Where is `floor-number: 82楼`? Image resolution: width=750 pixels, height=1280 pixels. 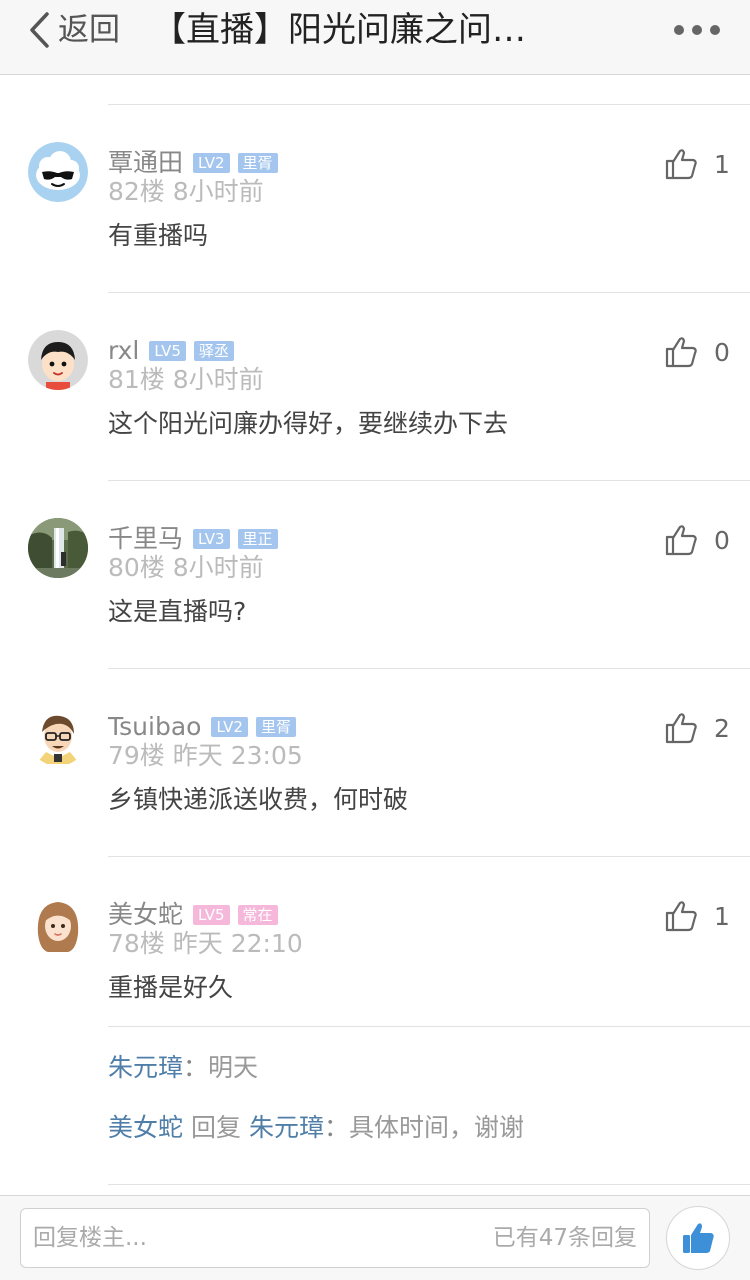 floor-number: 82楼 is located at coordinates (136, 191).